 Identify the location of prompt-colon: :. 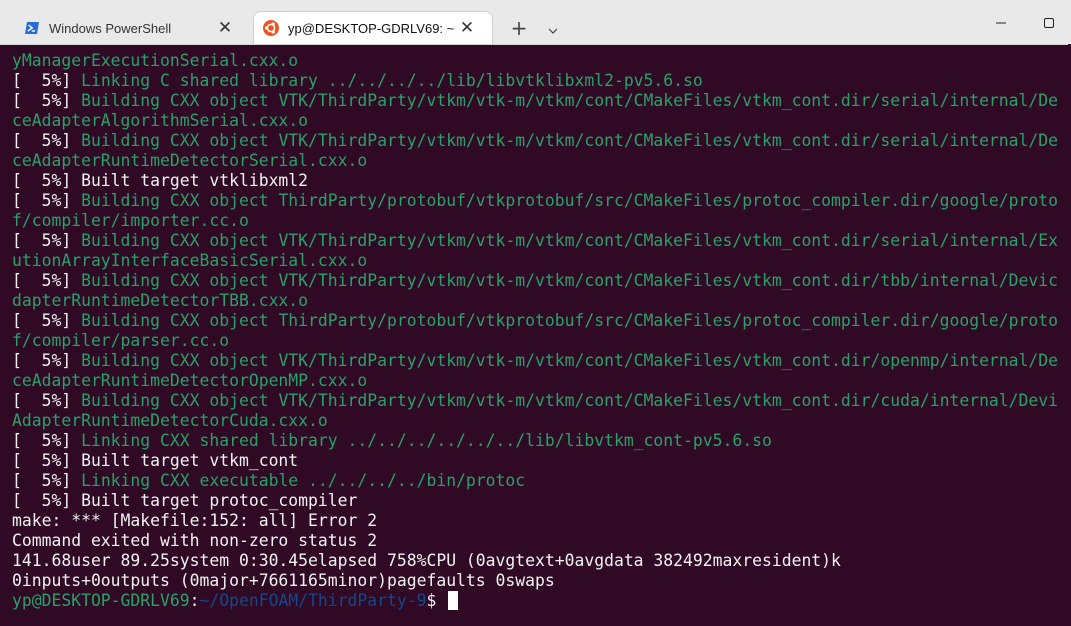
(194, 600).